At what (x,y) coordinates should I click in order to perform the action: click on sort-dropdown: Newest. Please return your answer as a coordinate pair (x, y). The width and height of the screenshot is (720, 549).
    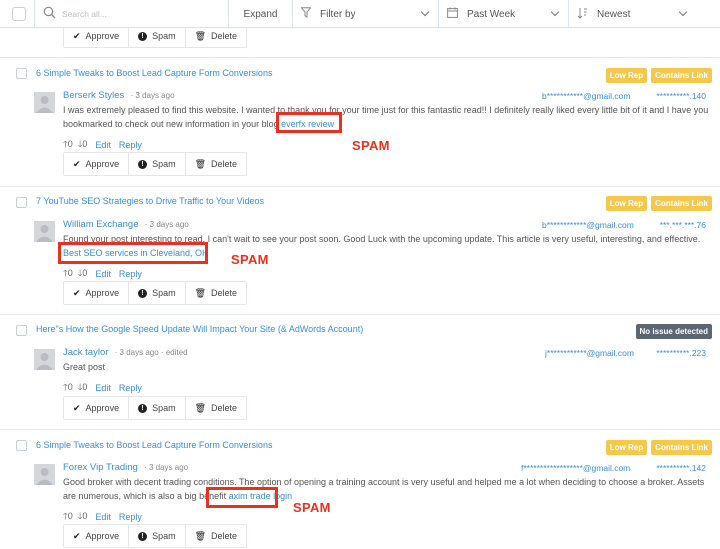
    Looking at the image, I should click on (632, 14).